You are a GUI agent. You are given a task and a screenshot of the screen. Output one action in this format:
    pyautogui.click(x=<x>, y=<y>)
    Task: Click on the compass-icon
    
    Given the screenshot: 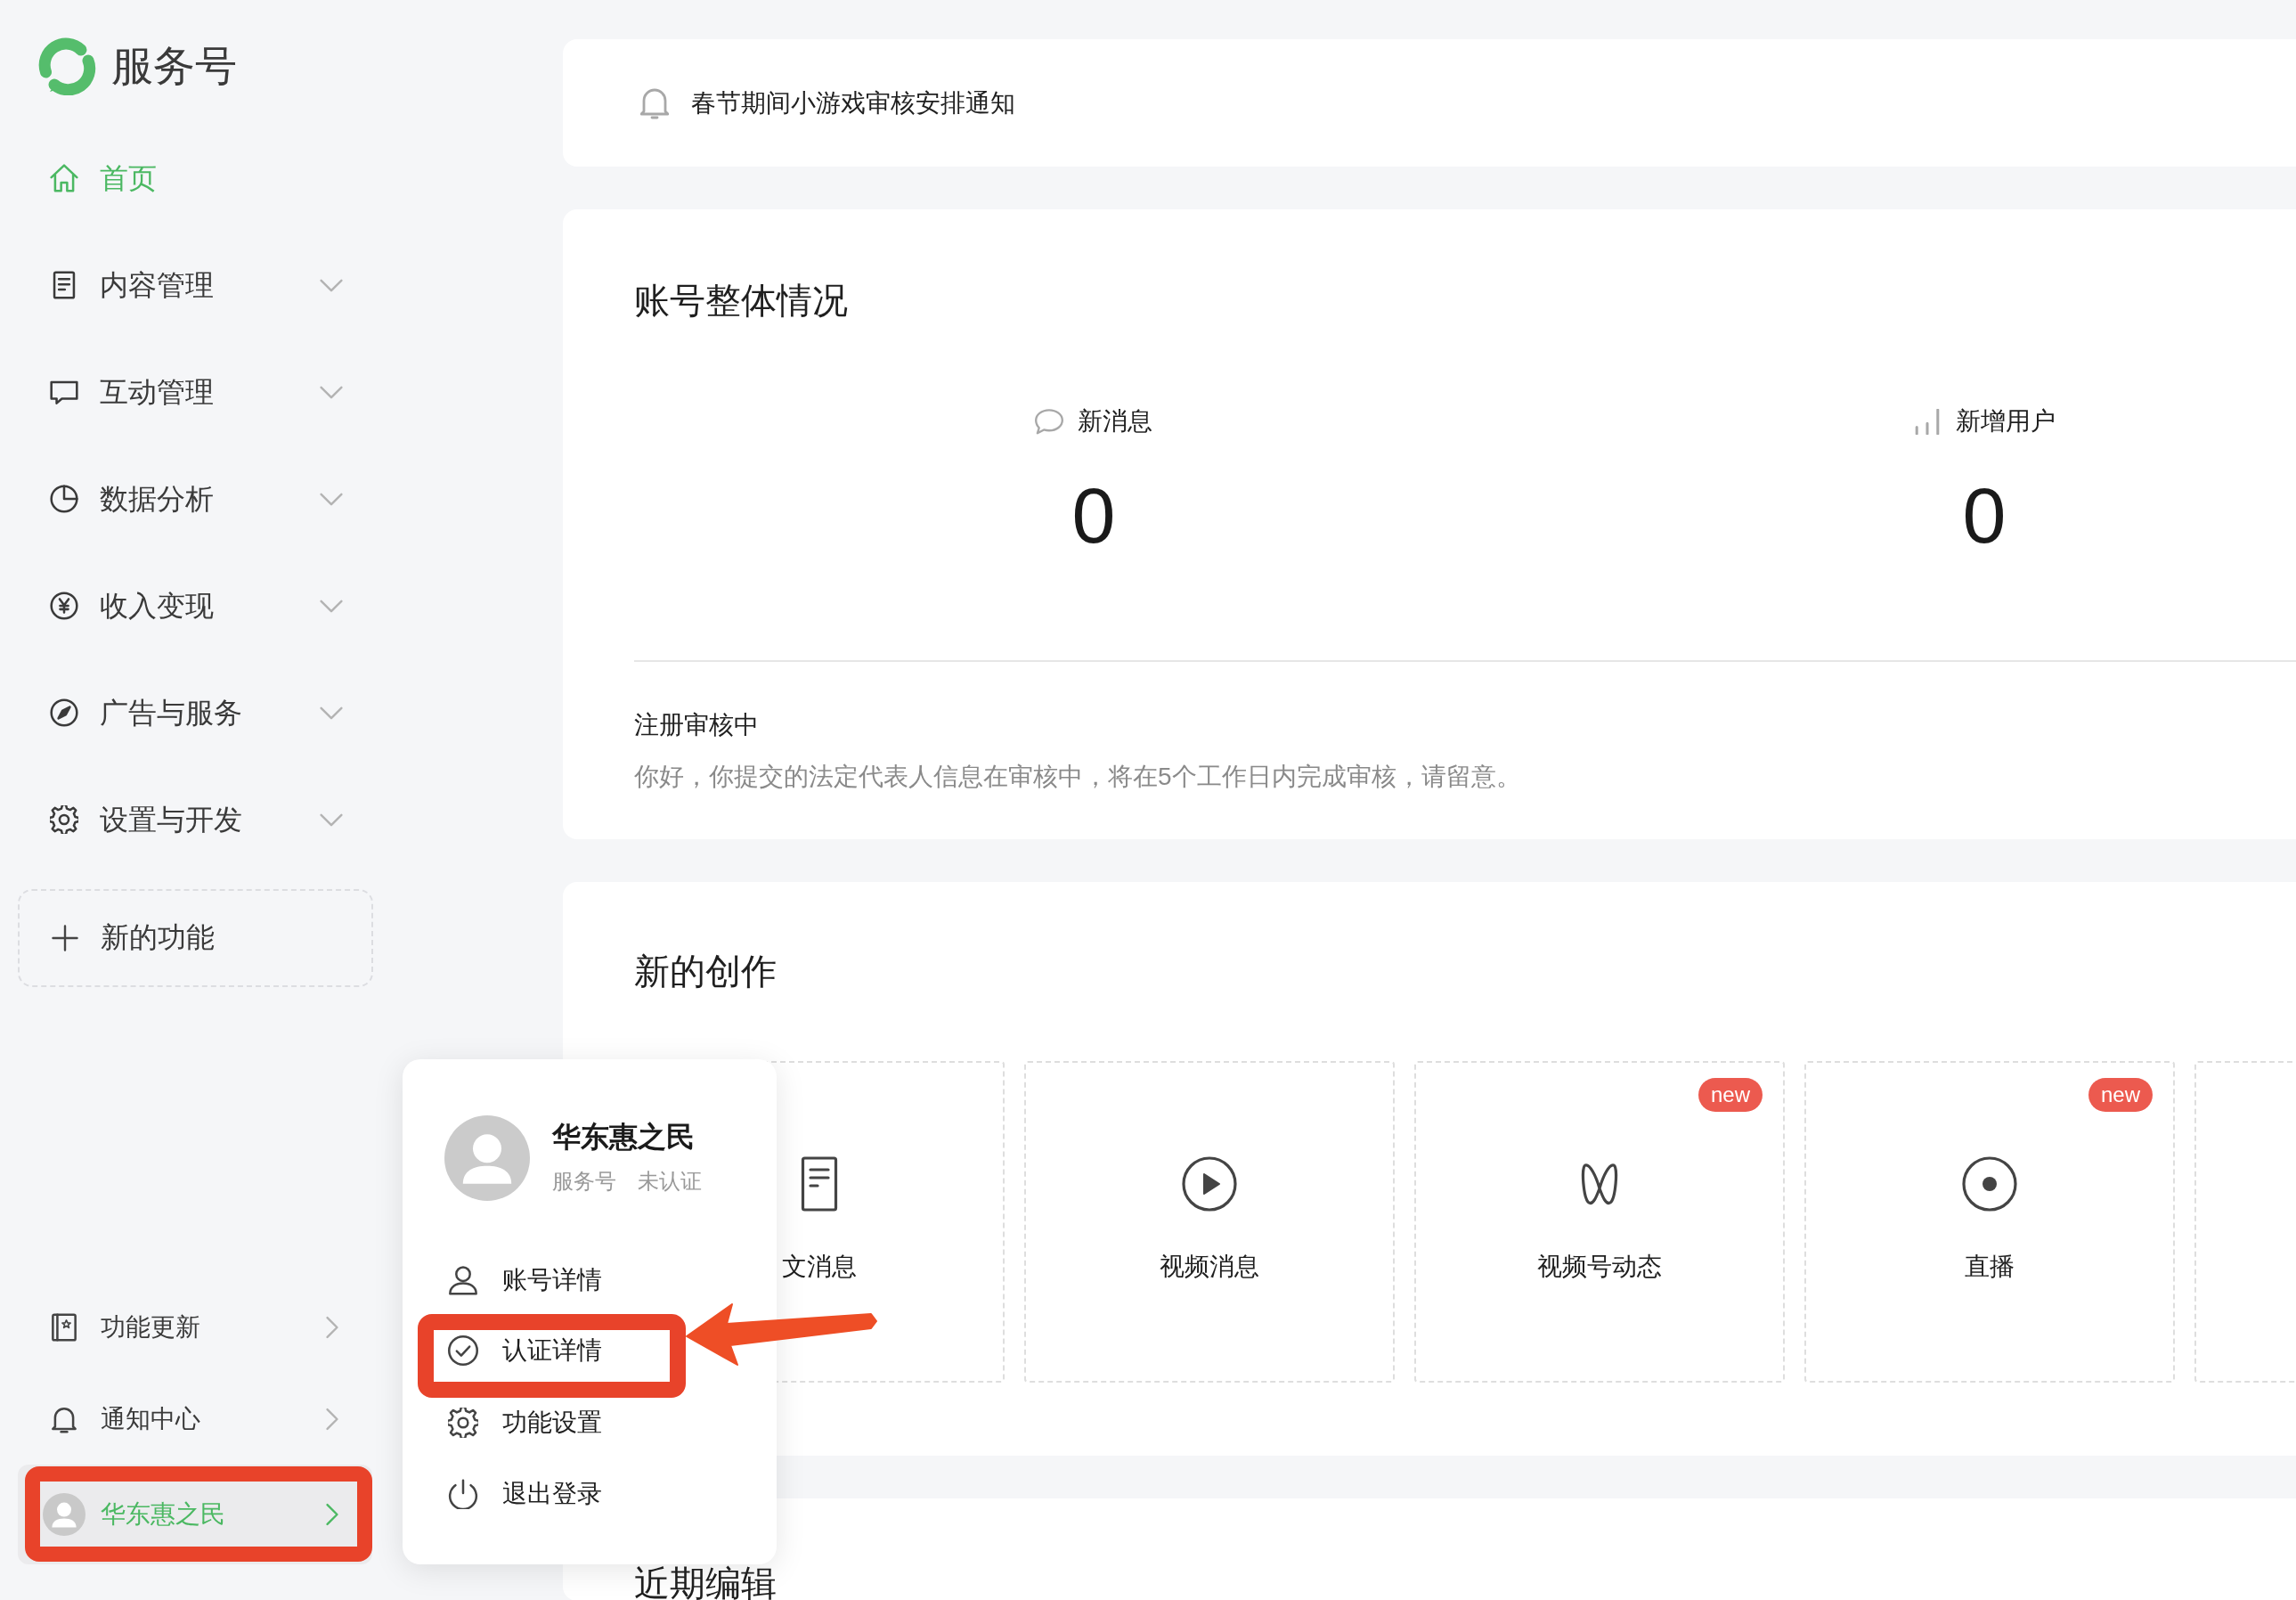 What is the action you would take?
    pyautogui.click(x=64, y=712)
    